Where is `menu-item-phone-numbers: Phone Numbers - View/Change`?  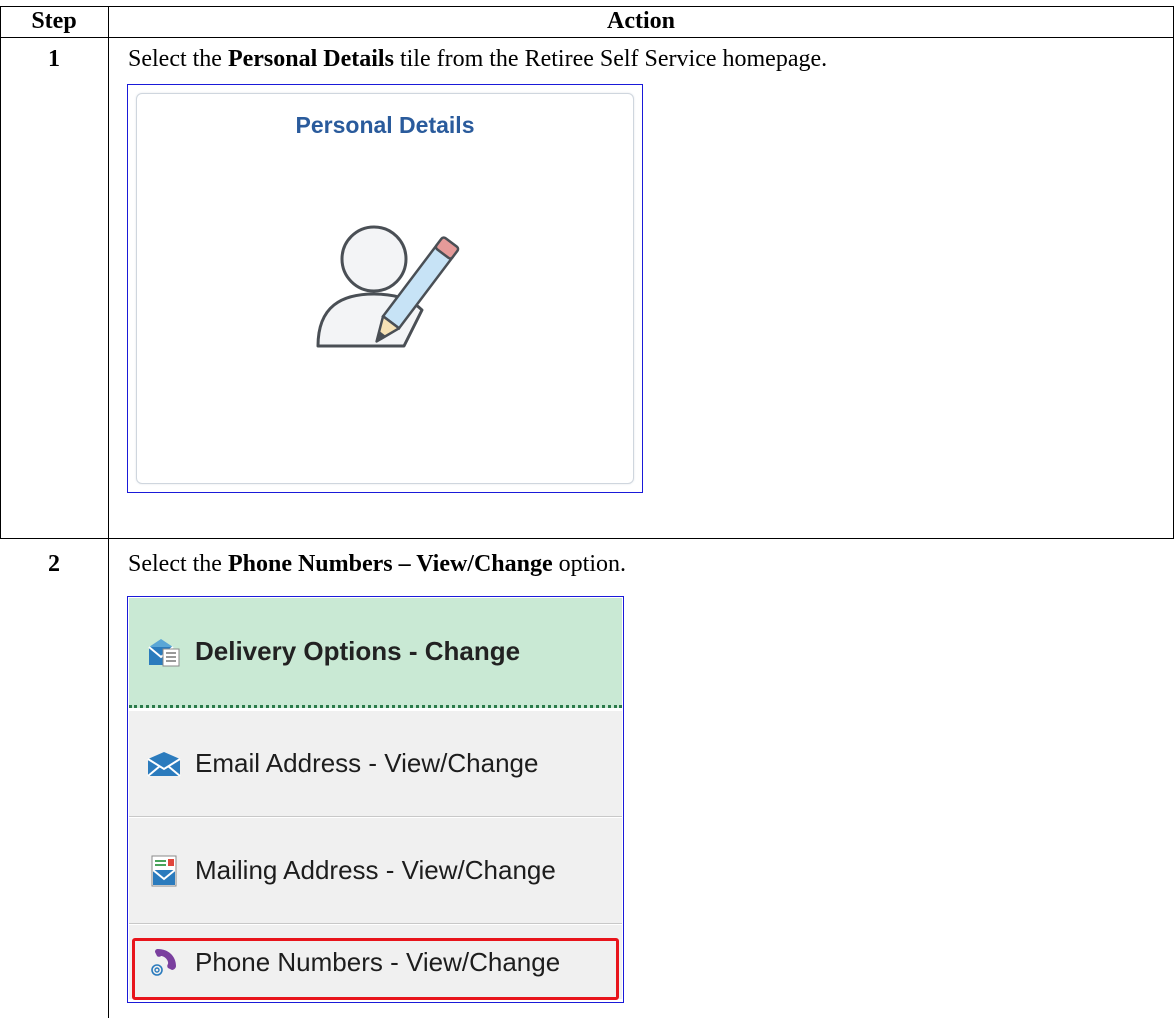 menu-item-phone-numbers: Phone Numbers - View/Change is located at coordinates (375, 962).